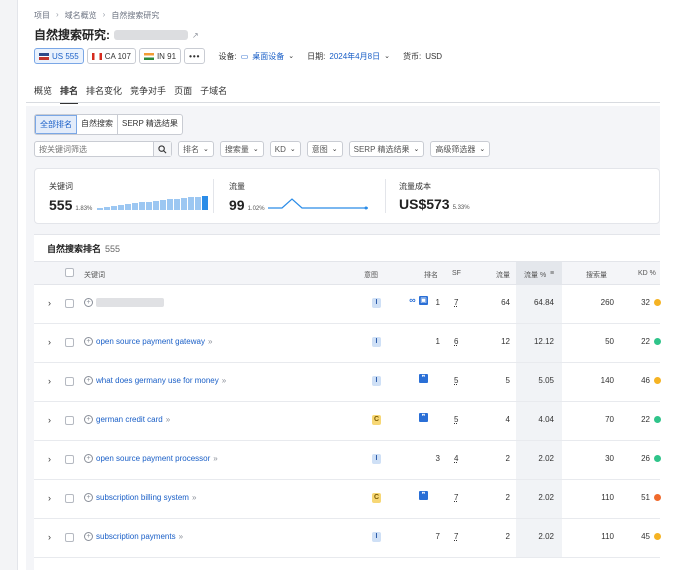 Image resolution: width=684 pixels, height=570 pixels. What do you see at coordinates (657, 497) in the screenshot?
I see `kd-difficulty-dot` at bounding box center [657, 497].